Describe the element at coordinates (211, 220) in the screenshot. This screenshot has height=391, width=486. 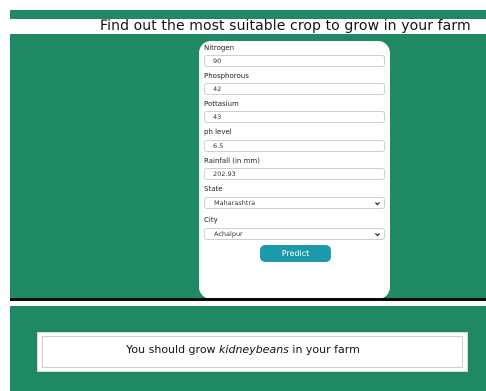
I see `city-label: City` at that location.